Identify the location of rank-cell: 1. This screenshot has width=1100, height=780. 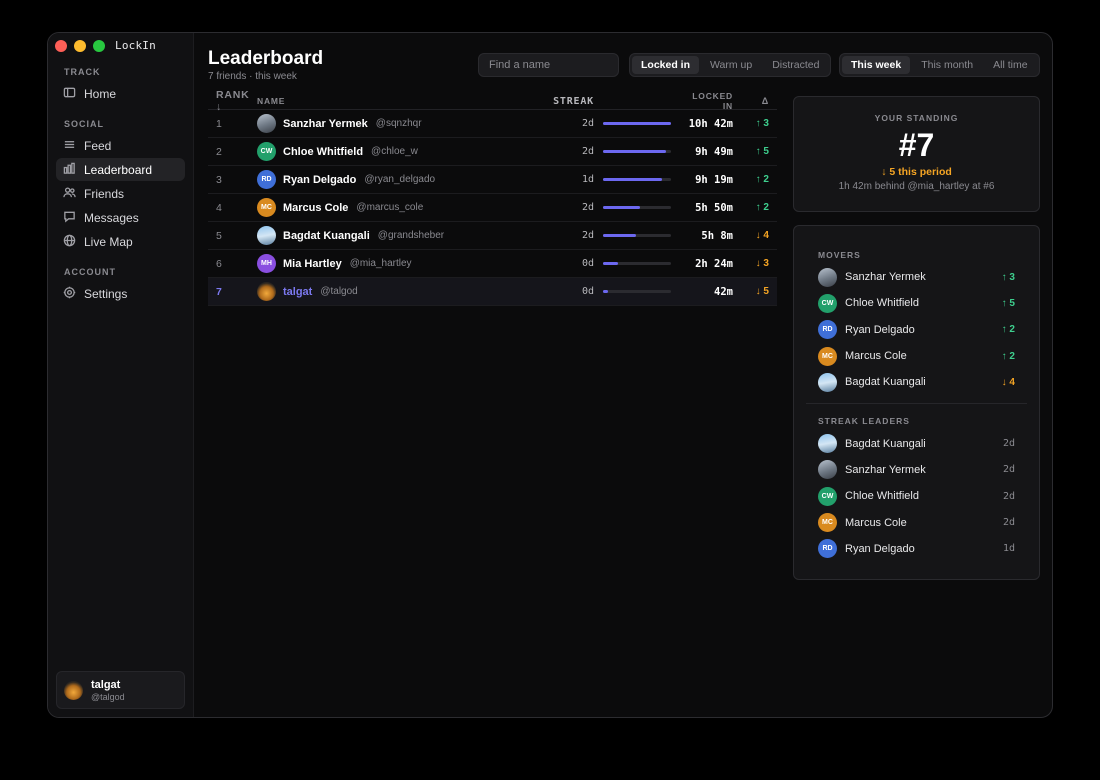
(219, 123).